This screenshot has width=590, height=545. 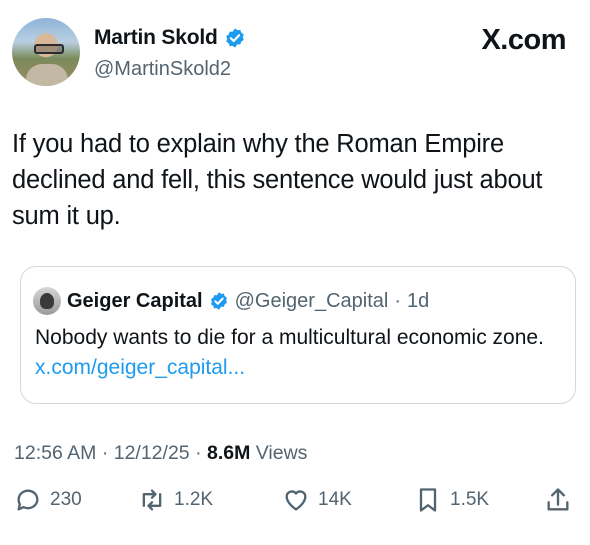 I want to click on repost-count: 1.2K, so click(x=194, y=499).